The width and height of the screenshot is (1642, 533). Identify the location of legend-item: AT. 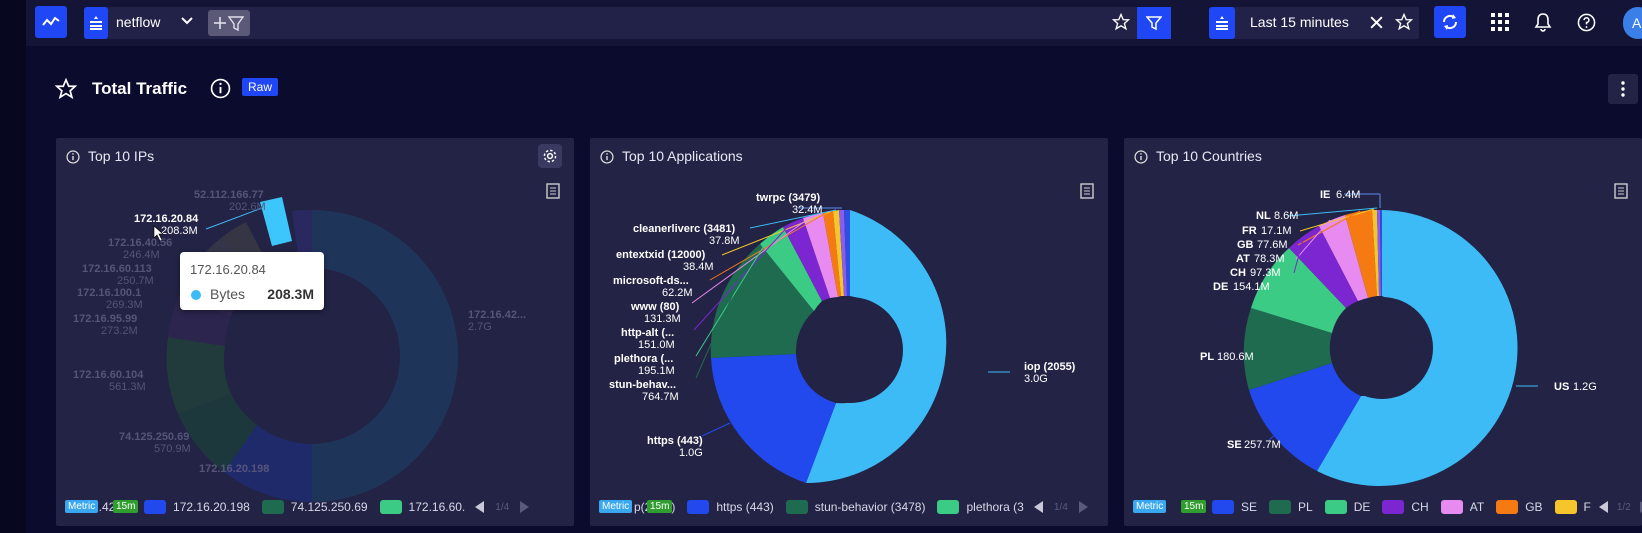
(1462, 507).